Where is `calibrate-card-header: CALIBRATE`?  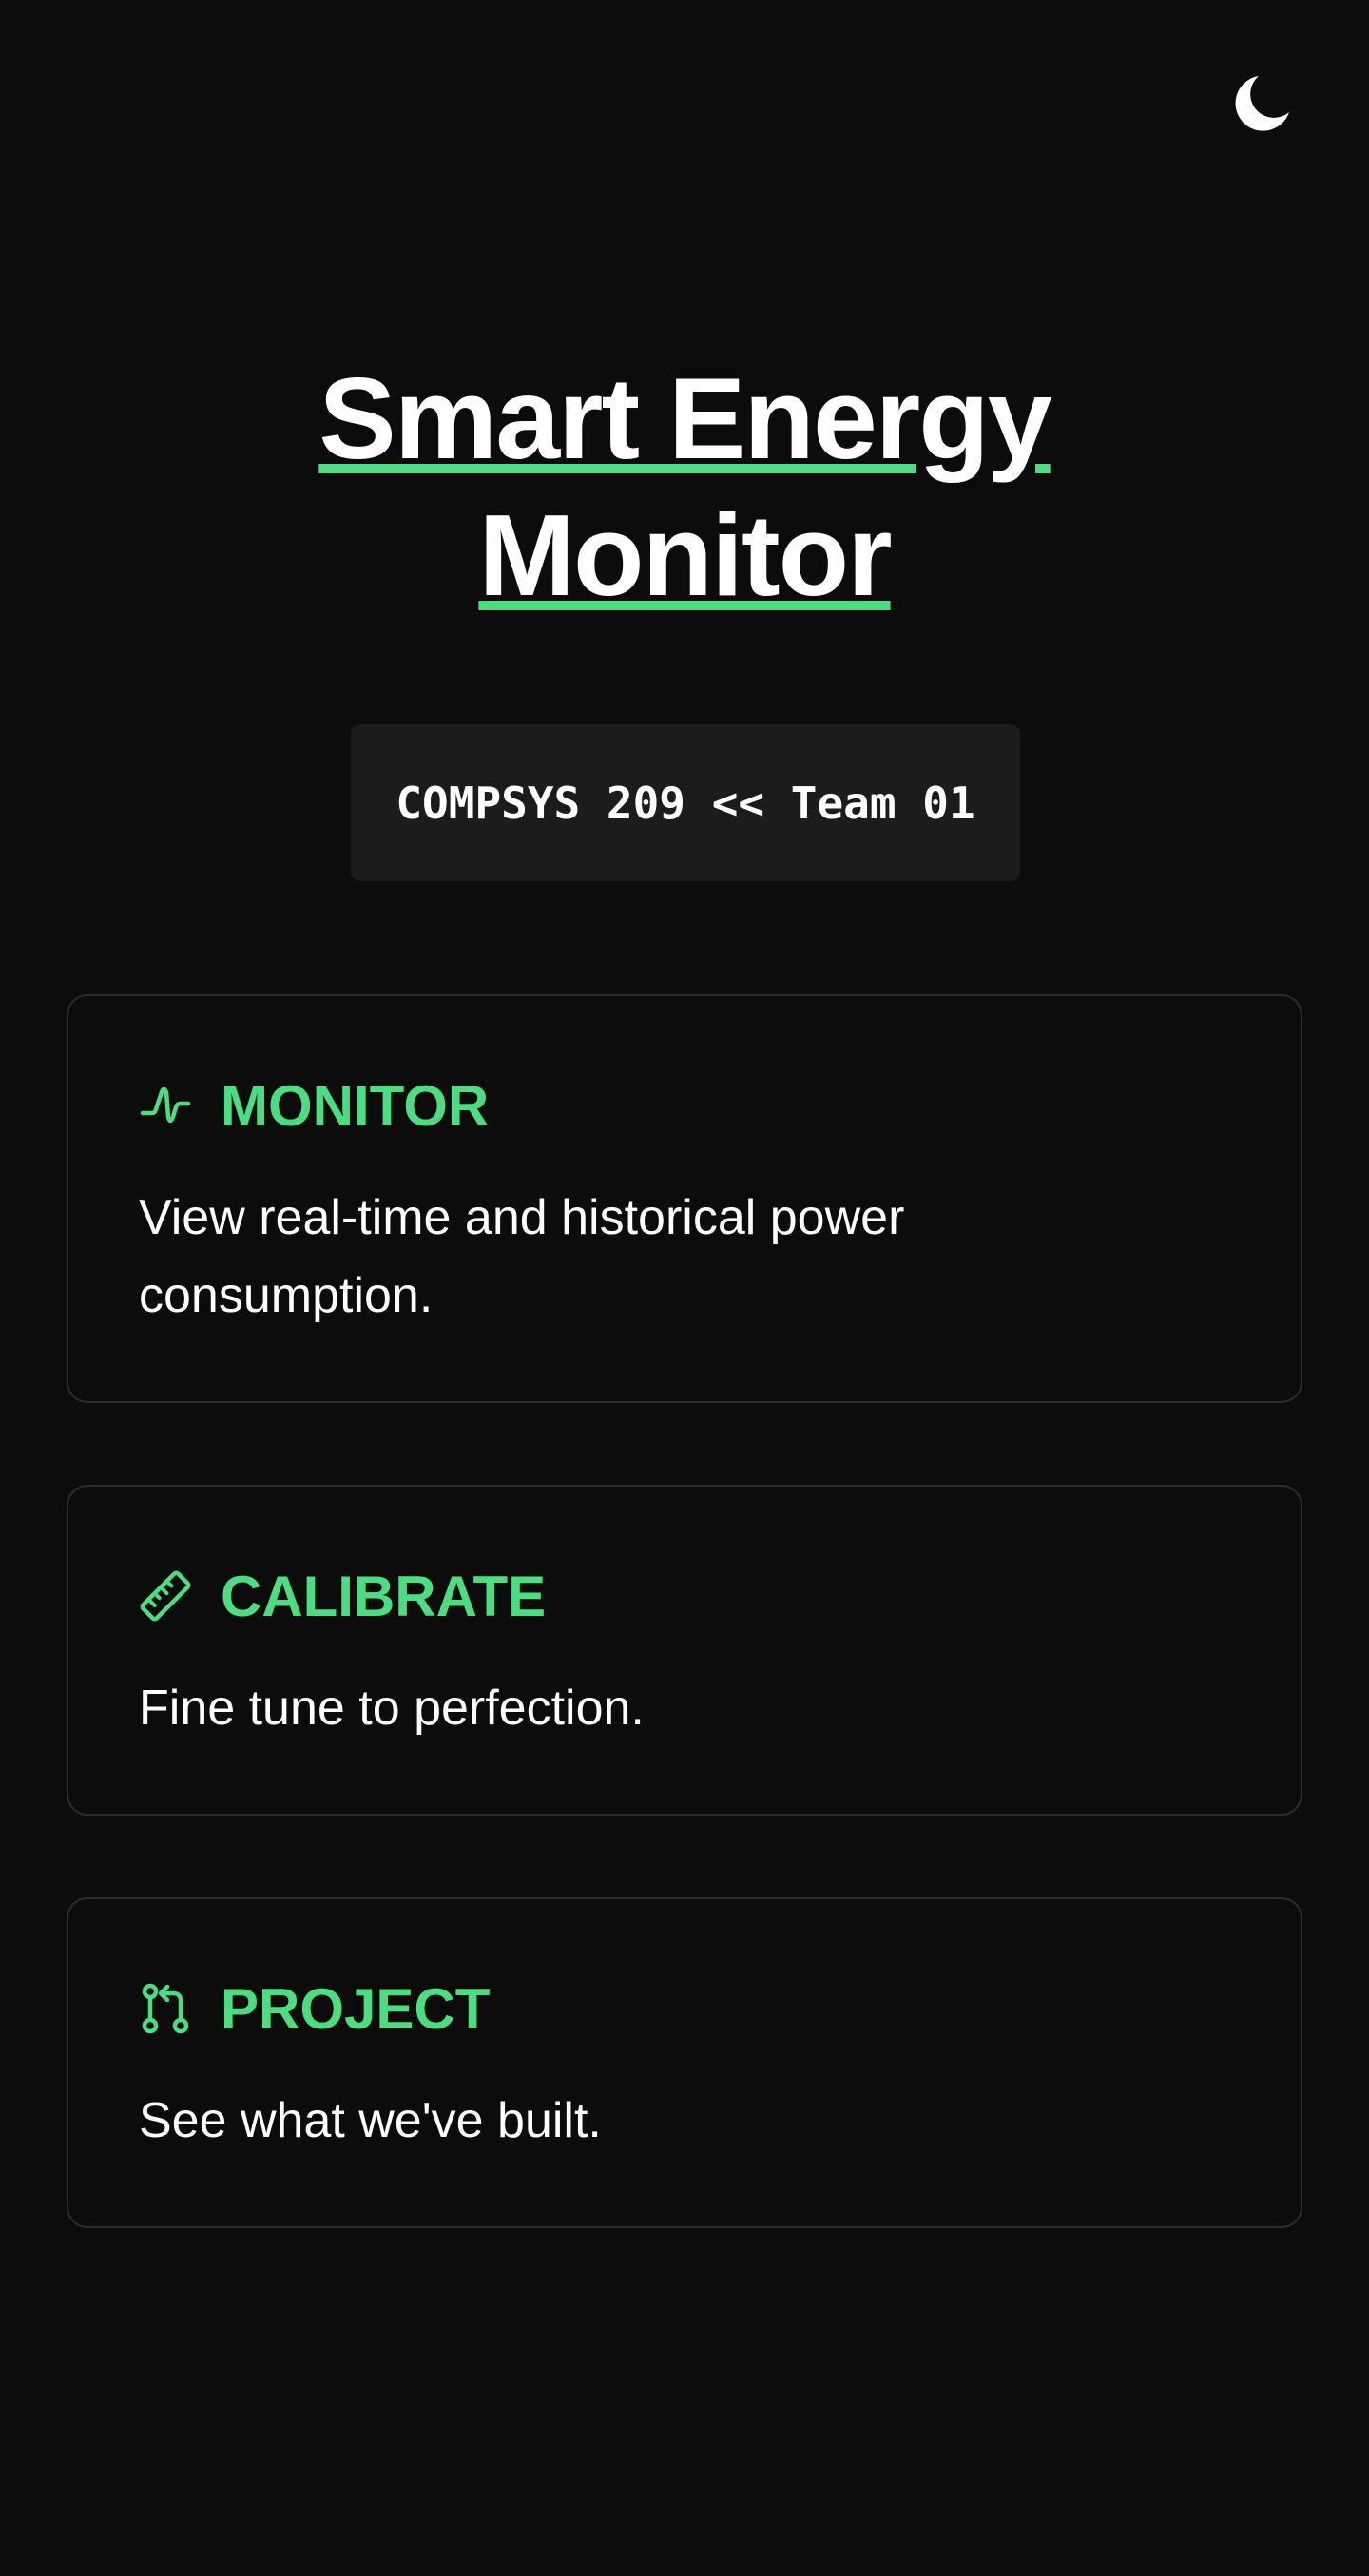
calibrate-card-header: CALIBRATE is located at coordinates (342, 1596).